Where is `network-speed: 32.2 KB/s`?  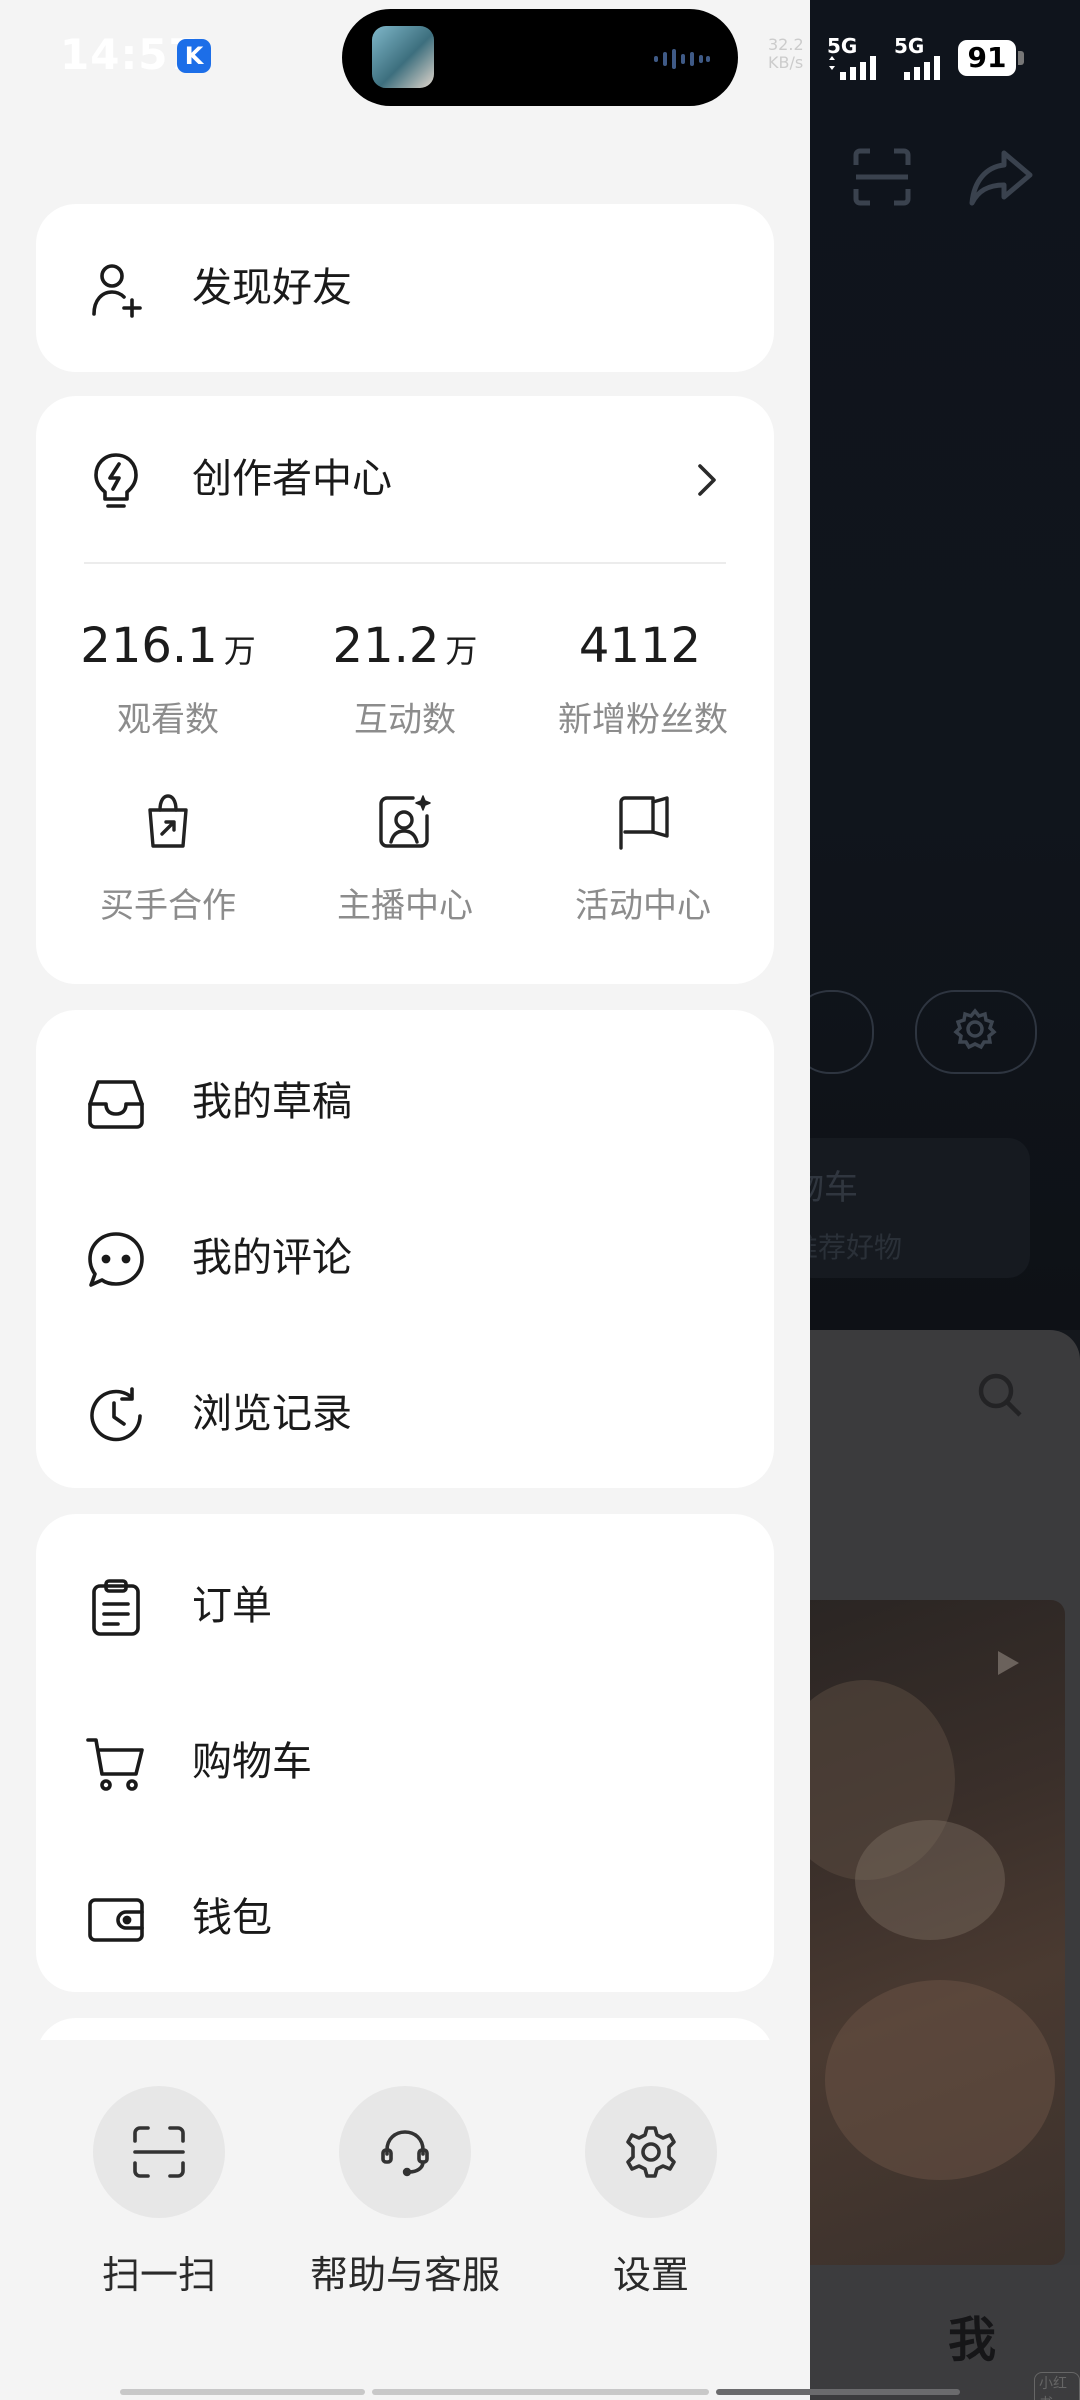 network-speed: 32.2 KB/s is located at coordinates (793, 54).